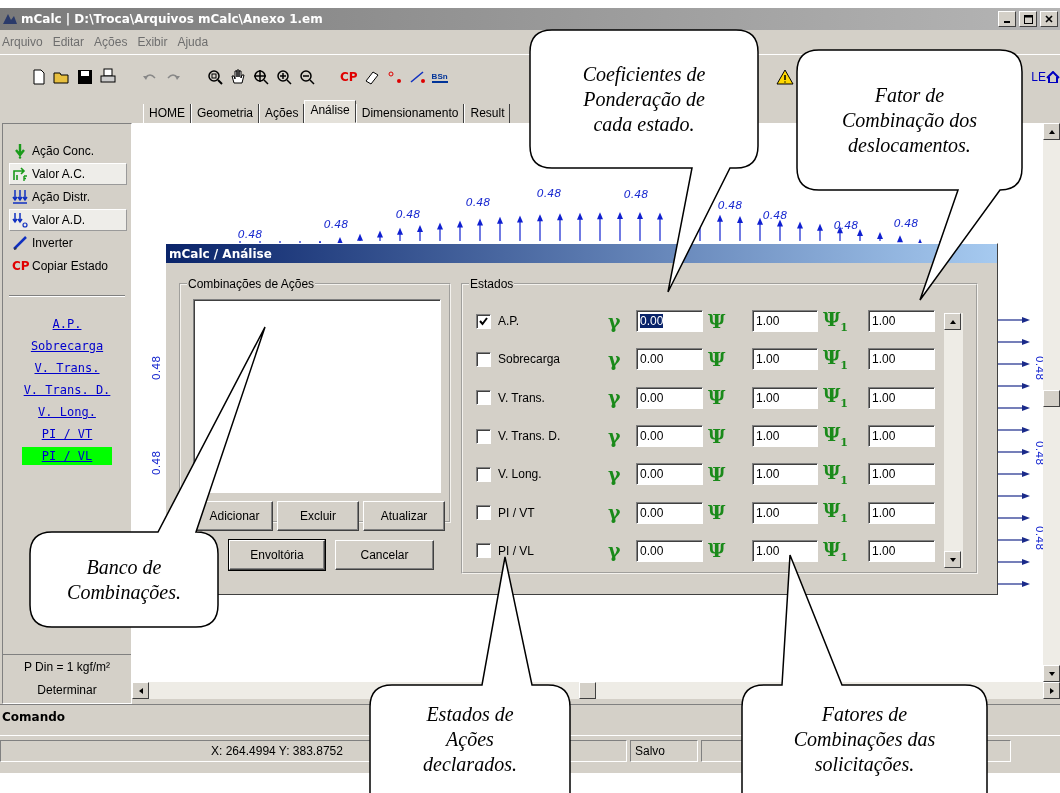  I want to click on load-state-link: Sobrecarga, so click(67, 346).